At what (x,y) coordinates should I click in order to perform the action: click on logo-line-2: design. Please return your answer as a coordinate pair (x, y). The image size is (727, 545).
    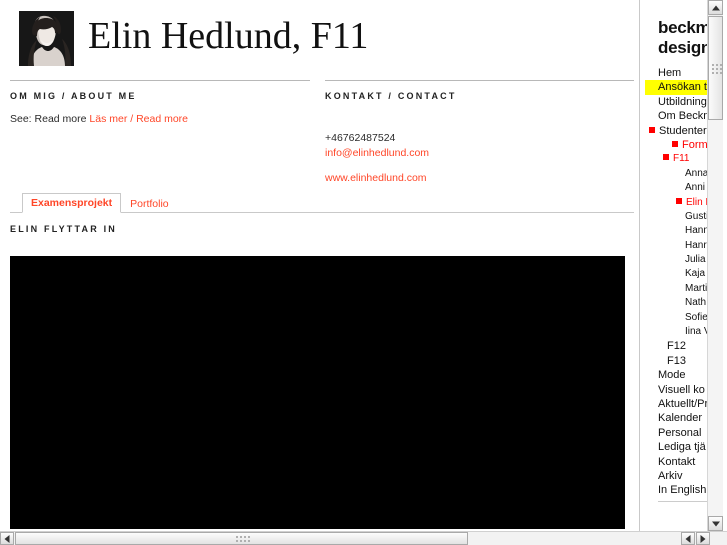
    Looking at the image, I should click on (684, 47).